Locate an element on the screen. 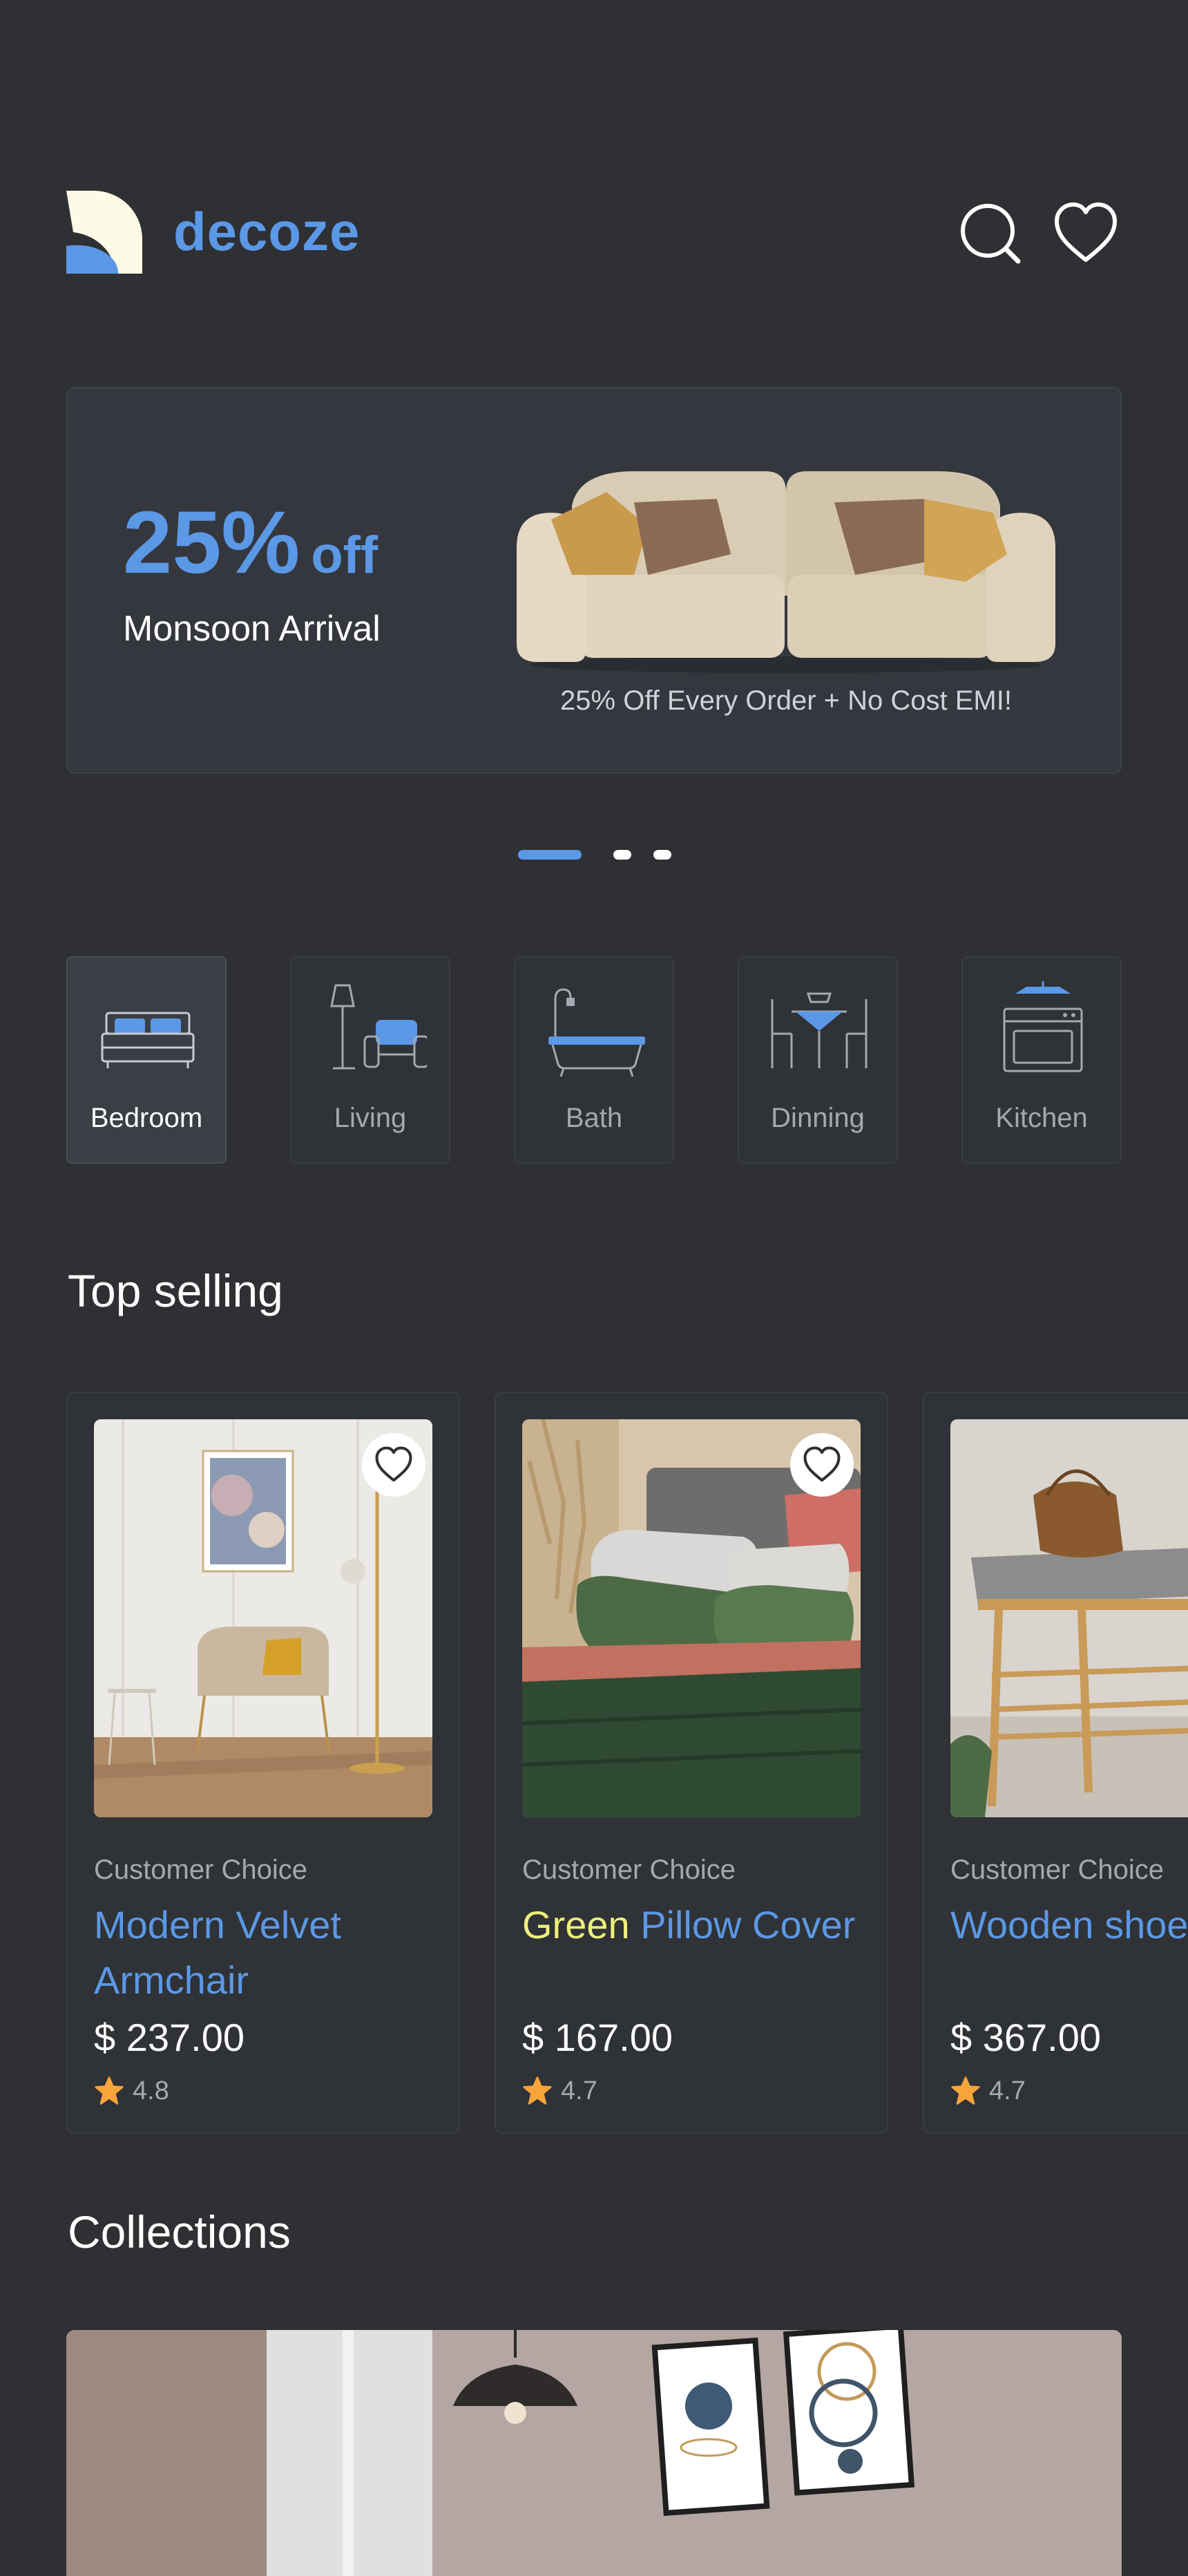 The image size is (1188, 2576). category-label: Bath is located at coordinates (594, 1118).